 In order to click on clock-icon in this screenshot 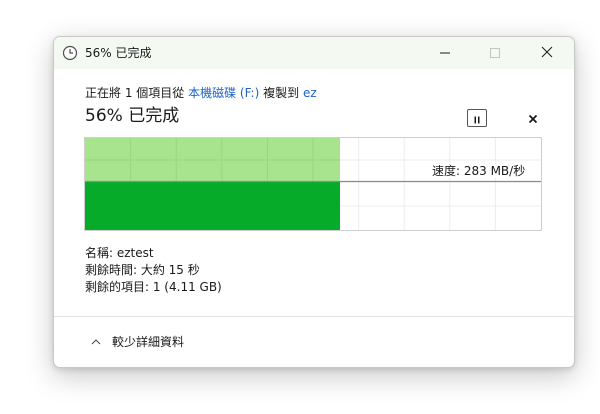, I will do `click(70, 53)`.